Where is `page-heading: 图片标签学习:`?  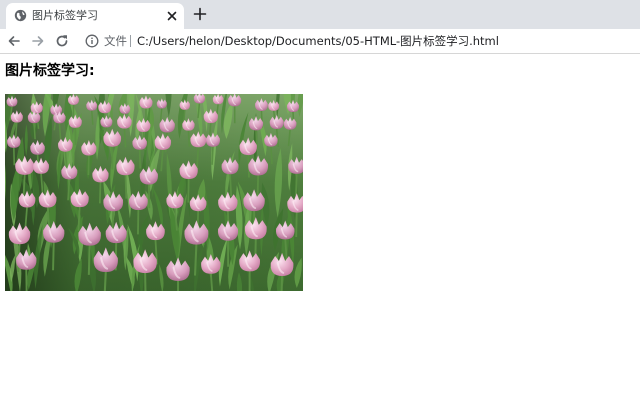 page-heading: 图片标签学习: is located at coordinates (50, 71).